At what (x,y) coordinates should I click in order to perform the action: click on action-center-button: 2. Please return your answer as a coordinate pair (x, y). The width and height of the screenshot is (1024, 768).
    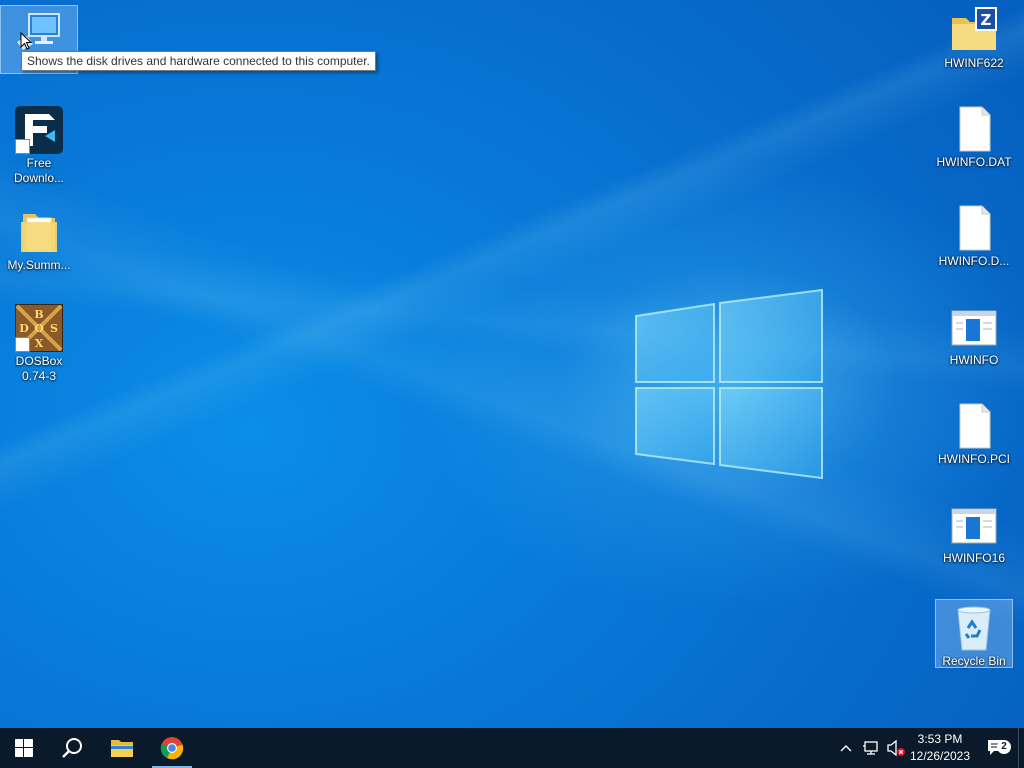
    Looking at the image, I should click on (996, 748).